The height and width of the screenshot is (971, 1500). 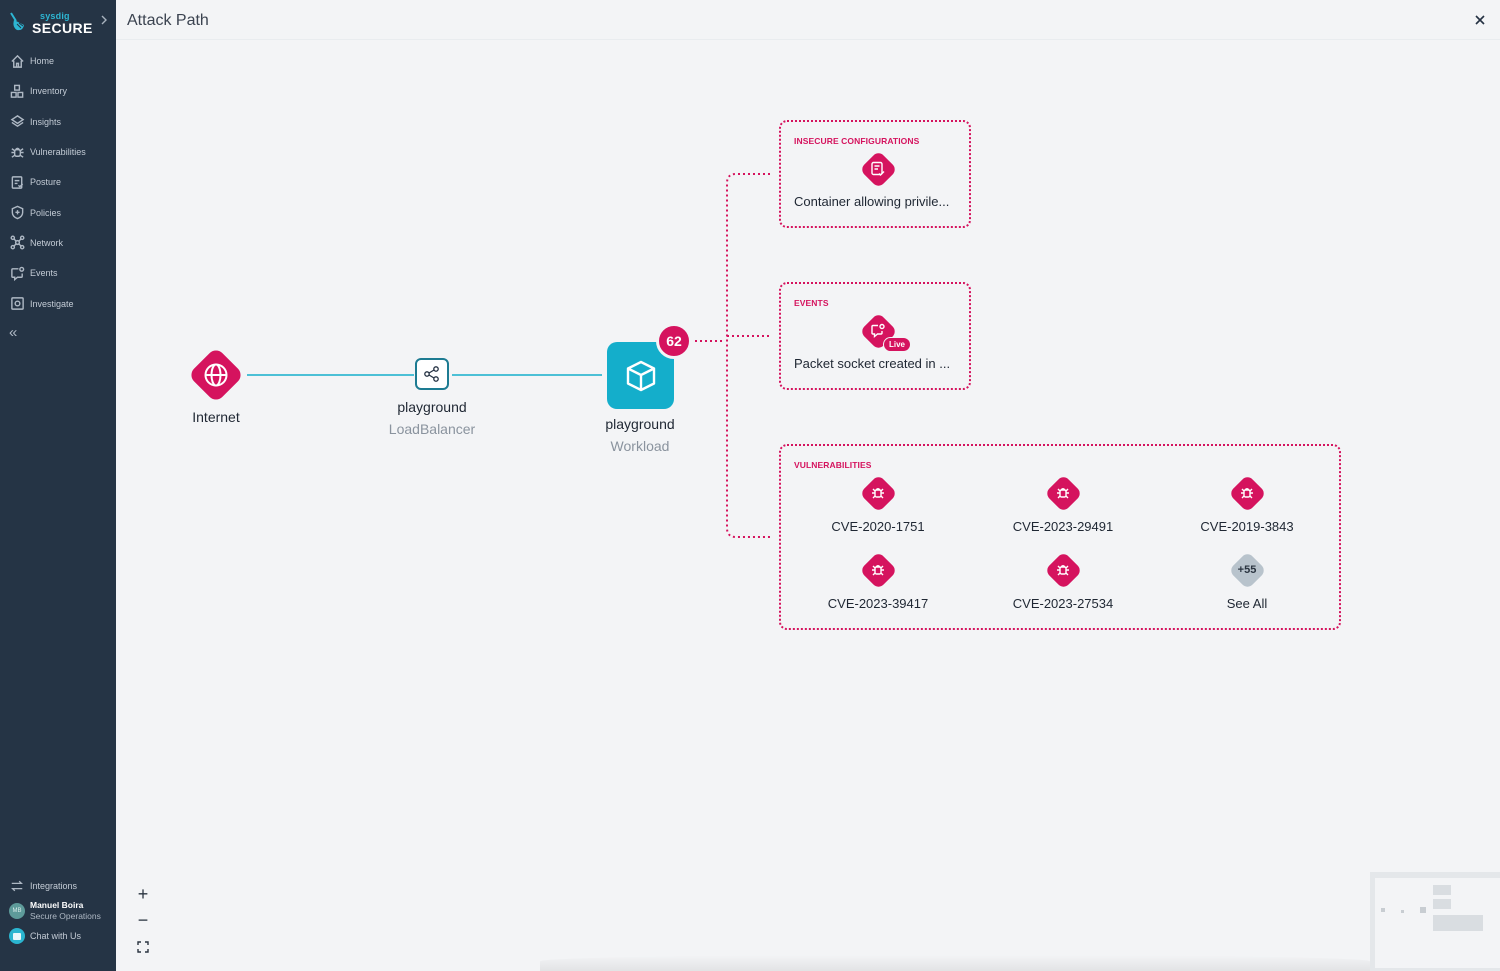 What do you see at coordinates (17, 213) in the screenshot?
I see `shield-icon` at bounding box center [17, 213].